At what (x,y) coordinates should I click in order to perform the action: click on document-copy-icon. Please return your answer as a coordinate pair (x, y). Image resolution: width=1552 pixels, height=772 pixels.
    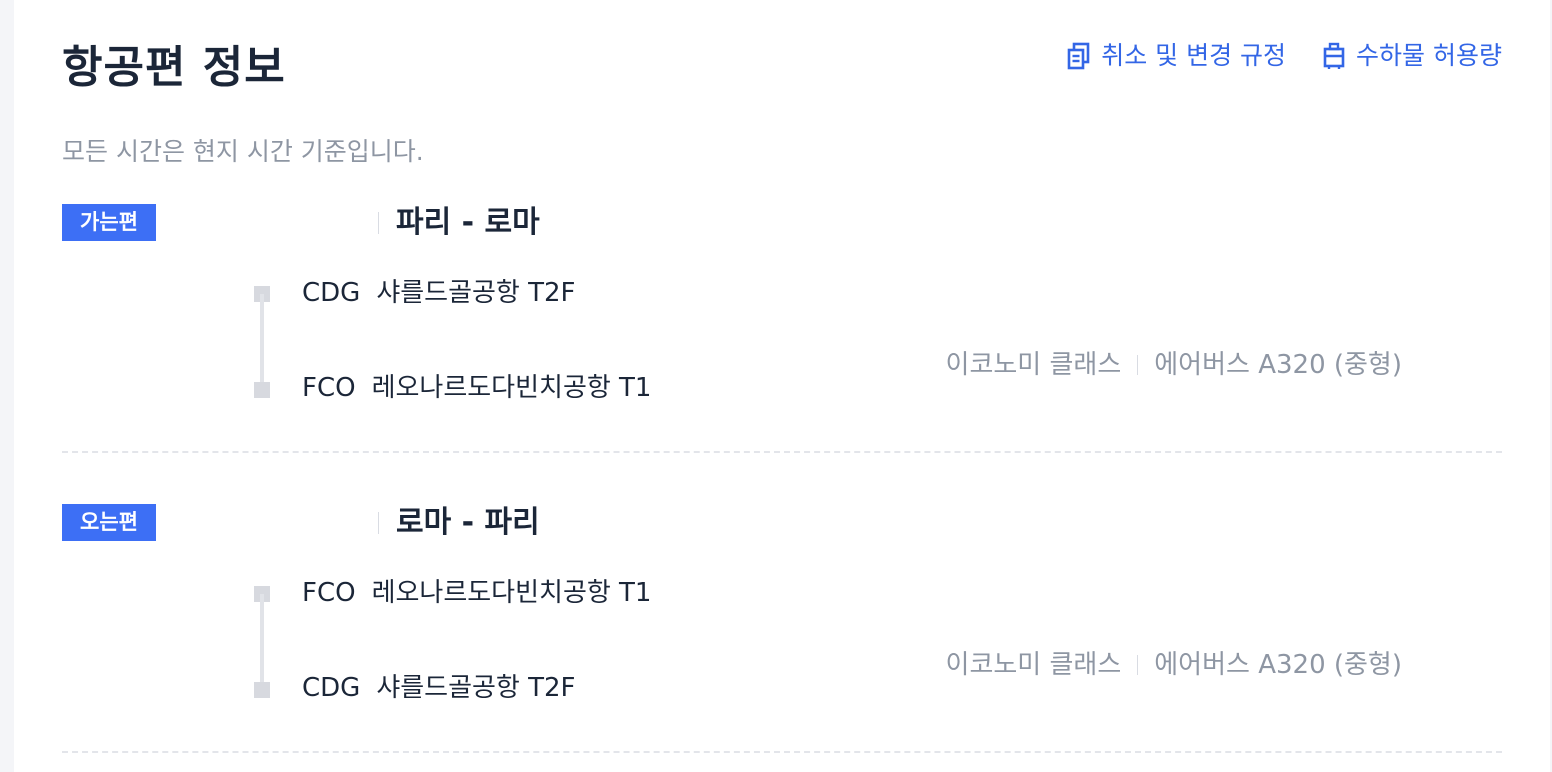
    Looking at the image, I should click on (1079, 56).